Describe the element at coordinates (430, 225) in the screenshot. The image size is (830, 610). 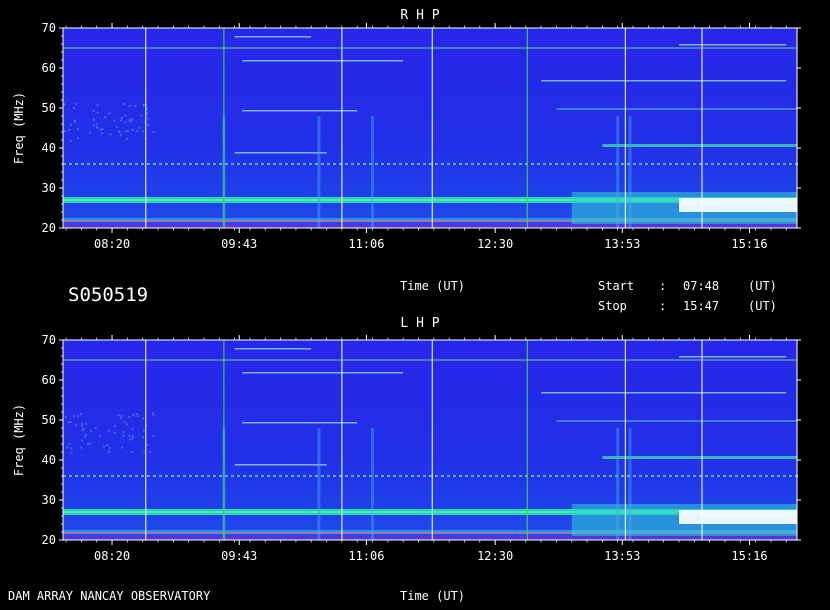
I see `emission-band-edge` at that location.